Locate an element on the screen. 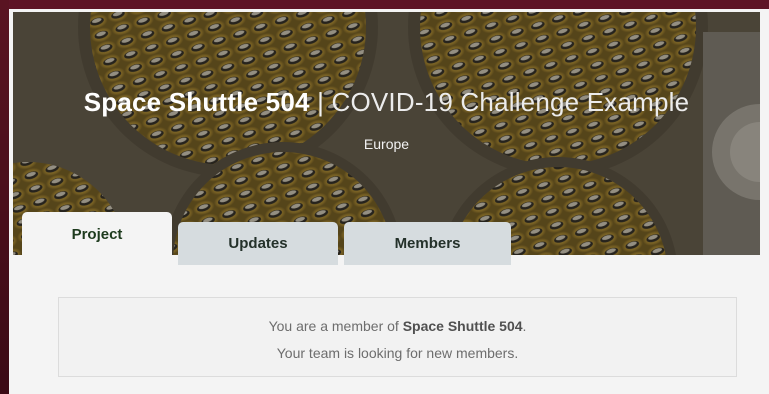 This screenshot has width=769, height=394. membership-status: You are a member of Space Shuttle 504. is located at coordinates (397, 326).